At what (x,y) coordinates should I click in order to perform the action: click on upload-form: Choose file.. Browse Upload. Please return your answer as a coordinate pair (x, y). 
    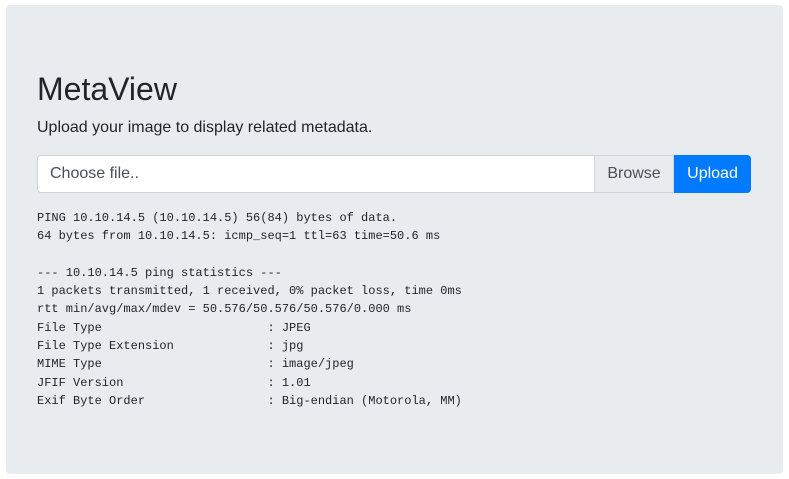
    Looking at the image, I should click on (394, 174).